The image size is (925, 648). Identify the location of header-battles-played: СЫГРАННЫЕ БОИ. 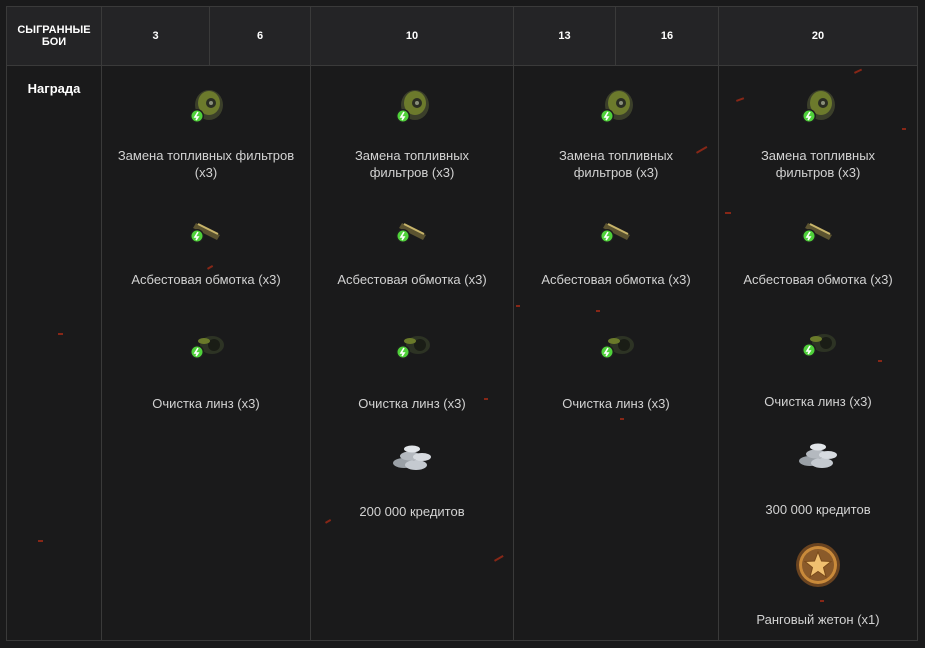
(54, 36).